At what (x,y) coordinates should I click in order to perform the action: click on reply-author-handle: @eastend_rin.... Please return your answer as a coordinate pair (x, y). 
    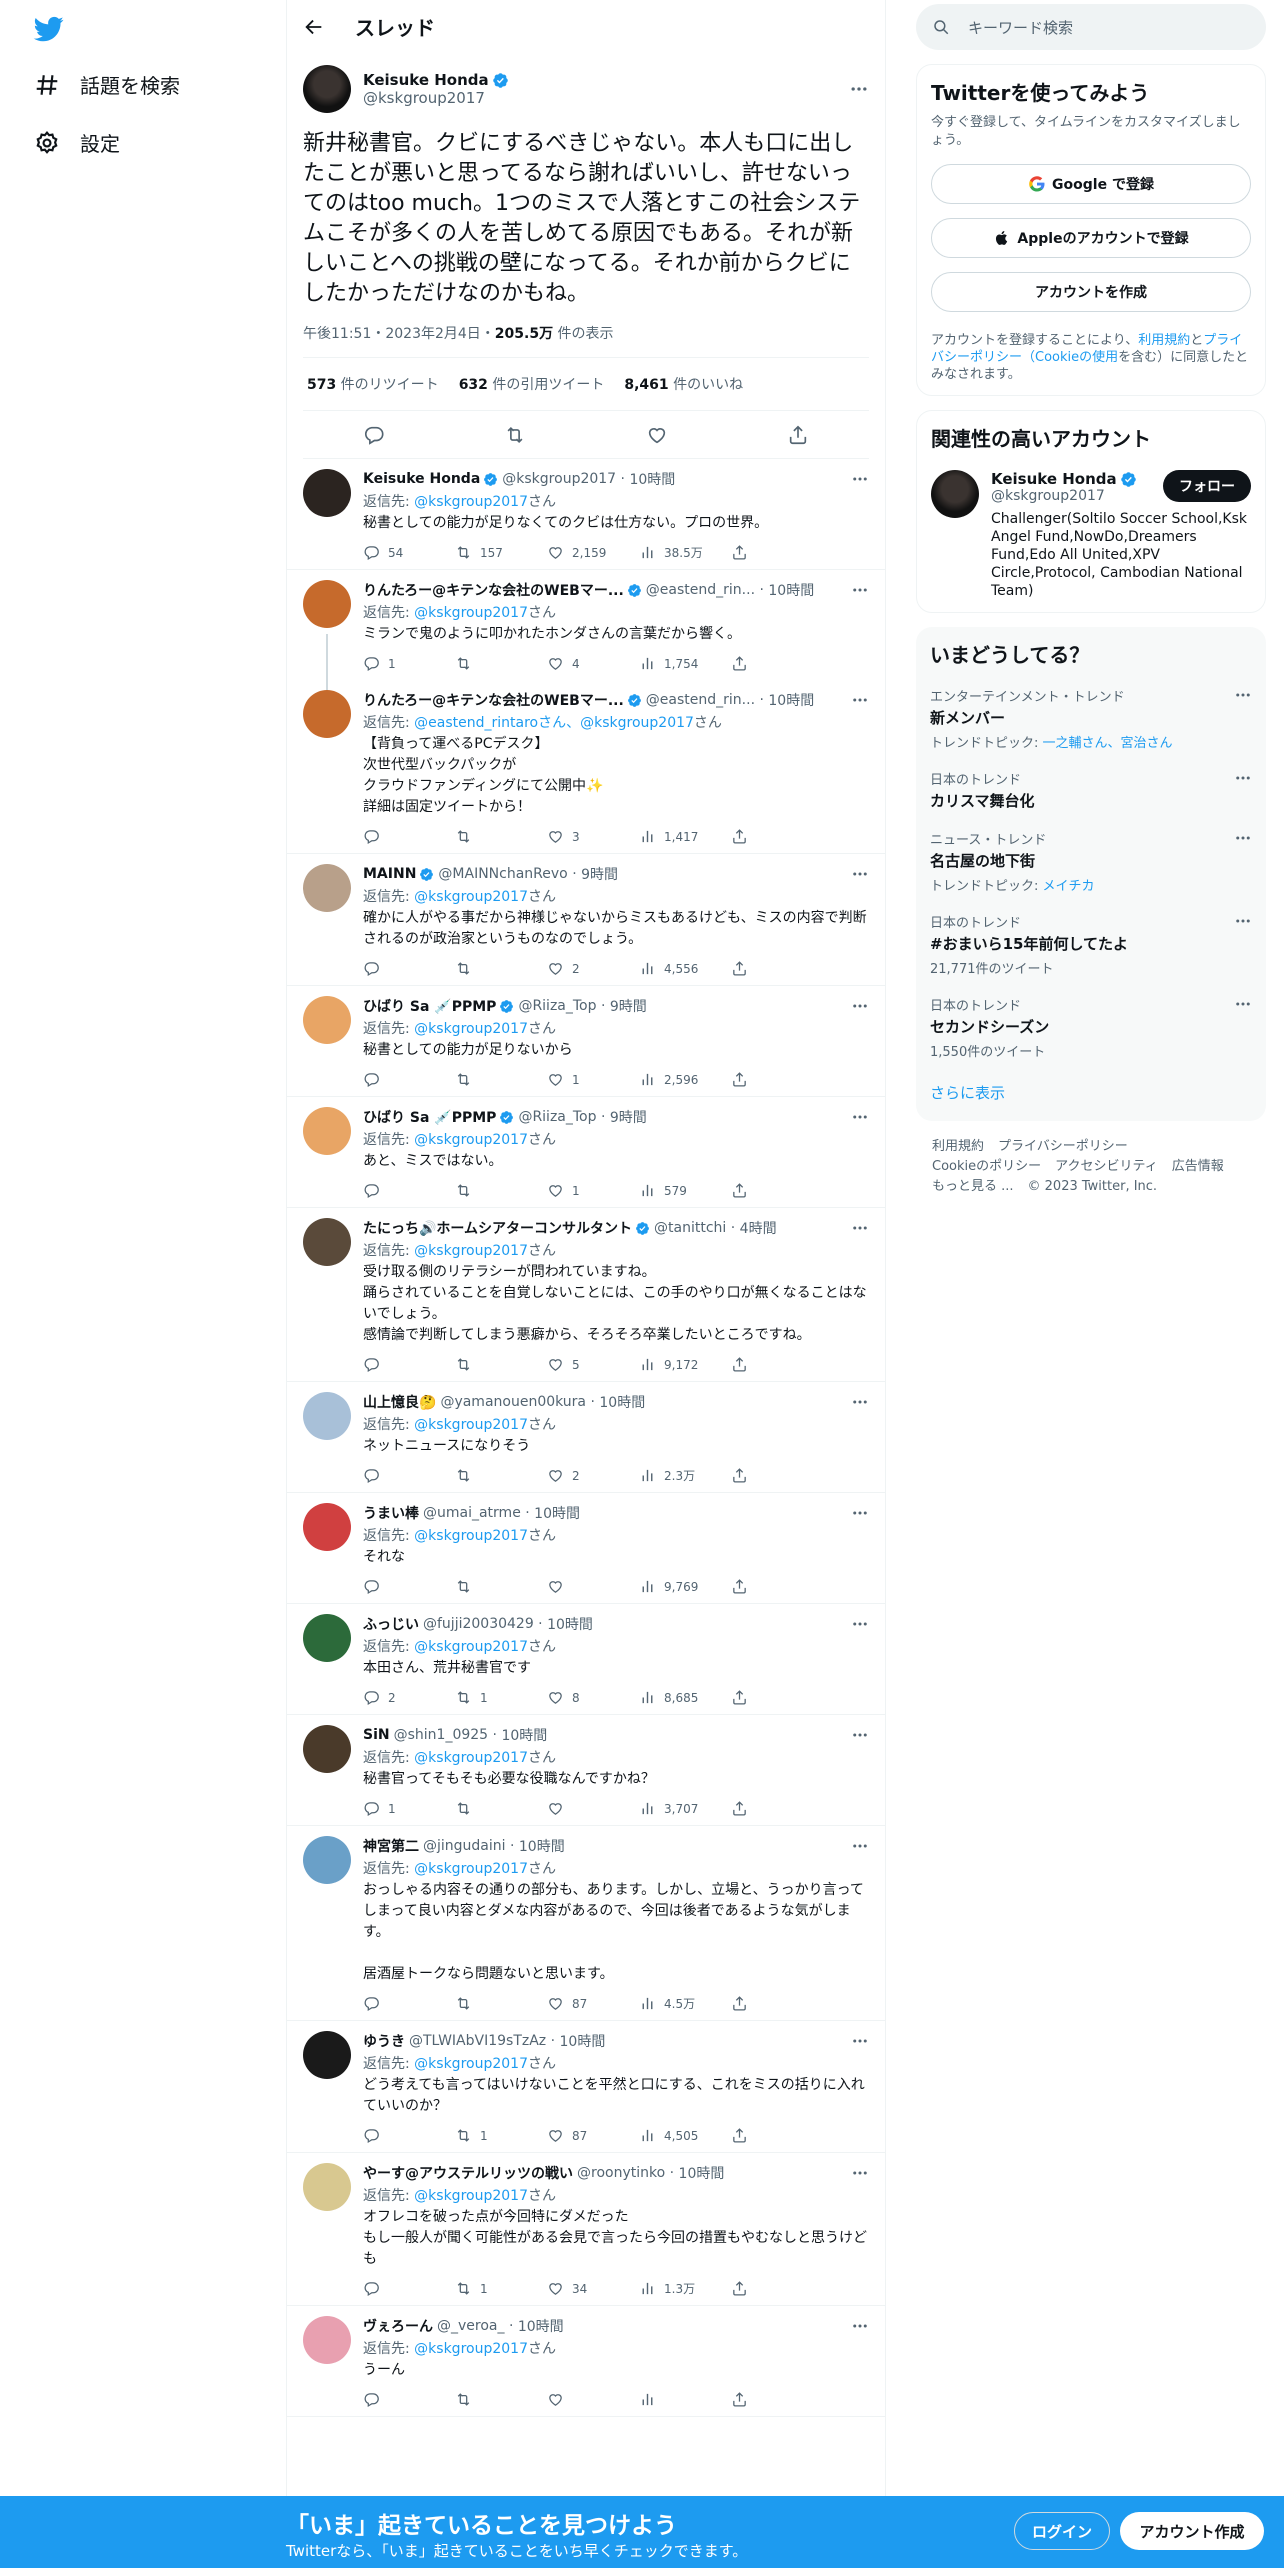
    Looking at the image, I should click on (700, 700).